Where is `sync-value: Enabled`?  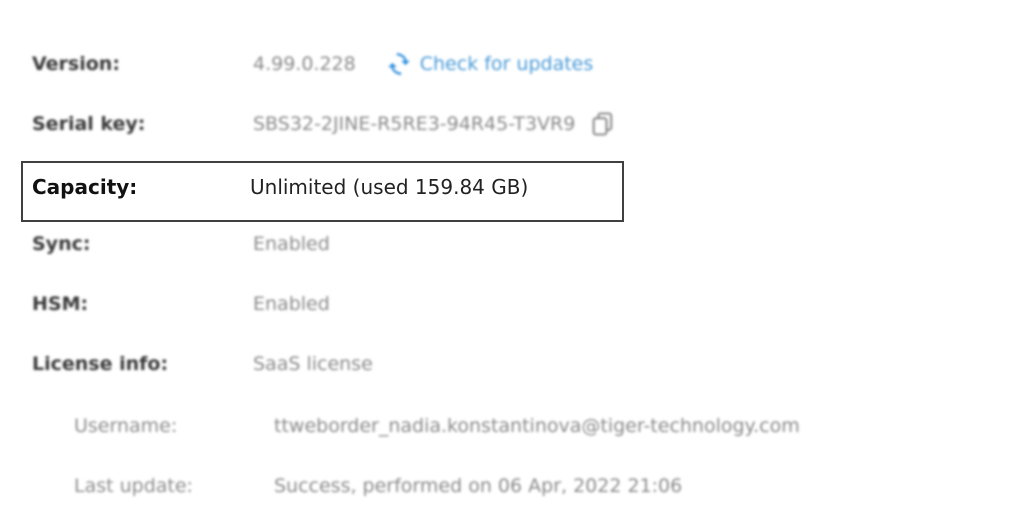
sync-value: Enabled is located at coordinates (291, 244).